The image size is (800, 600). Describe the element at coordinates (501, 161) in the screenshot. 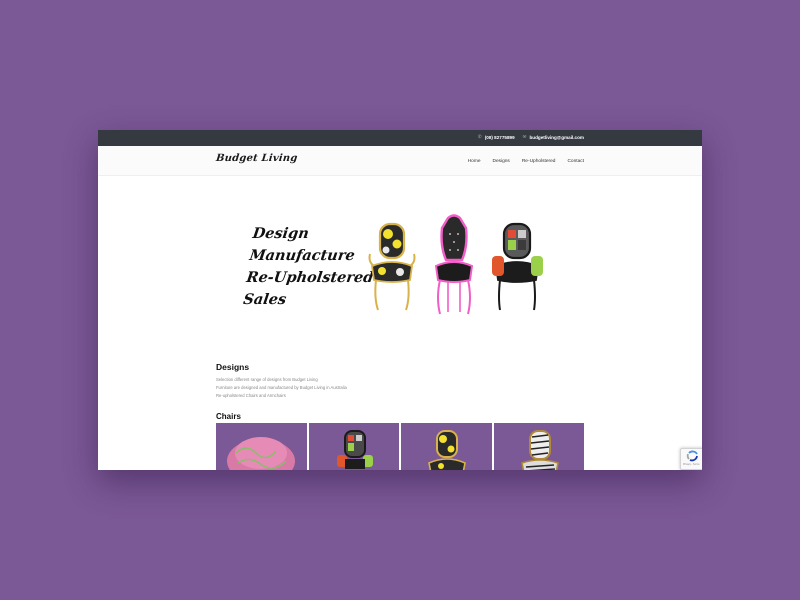

I see `nav-designs: Designs` at that location.